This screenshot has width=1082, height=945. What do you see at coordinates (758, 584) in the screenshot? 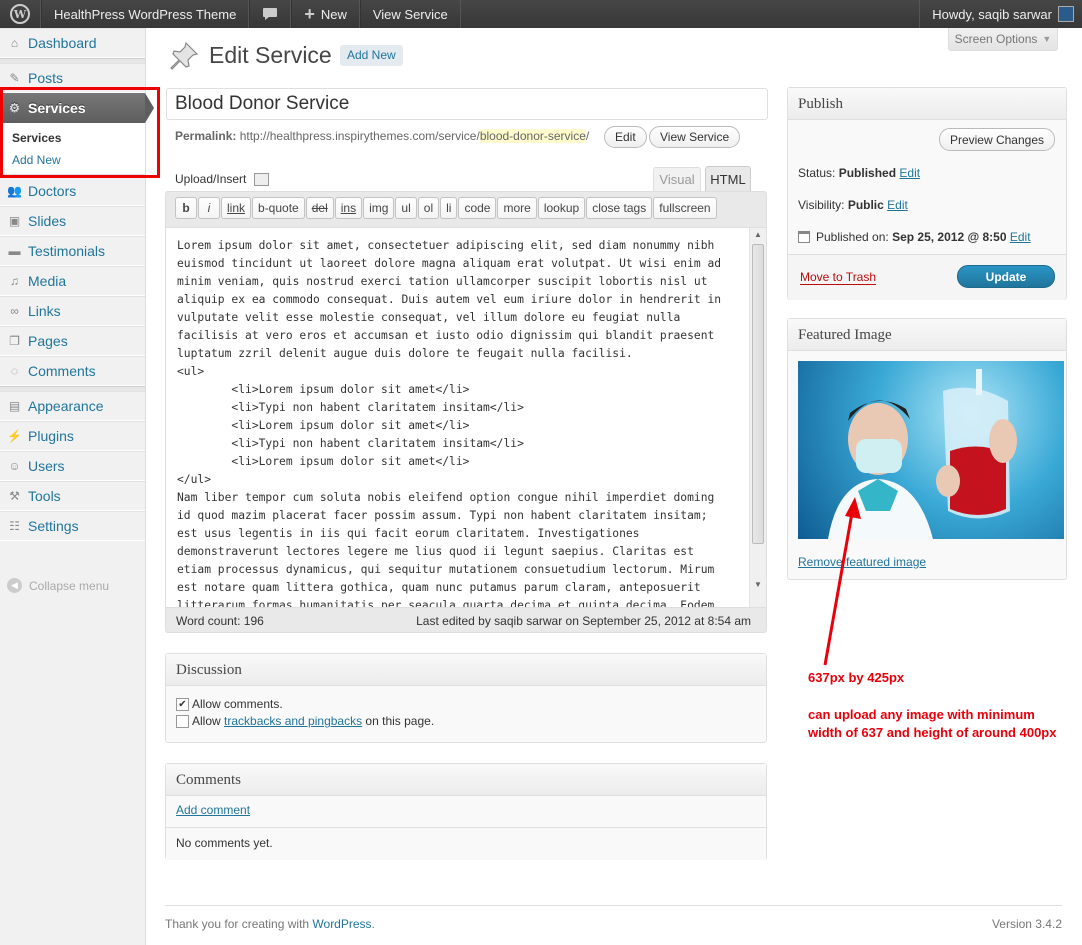
I see `scroll-down-arrow-icon: ▼` at bounding box center [758, 584].